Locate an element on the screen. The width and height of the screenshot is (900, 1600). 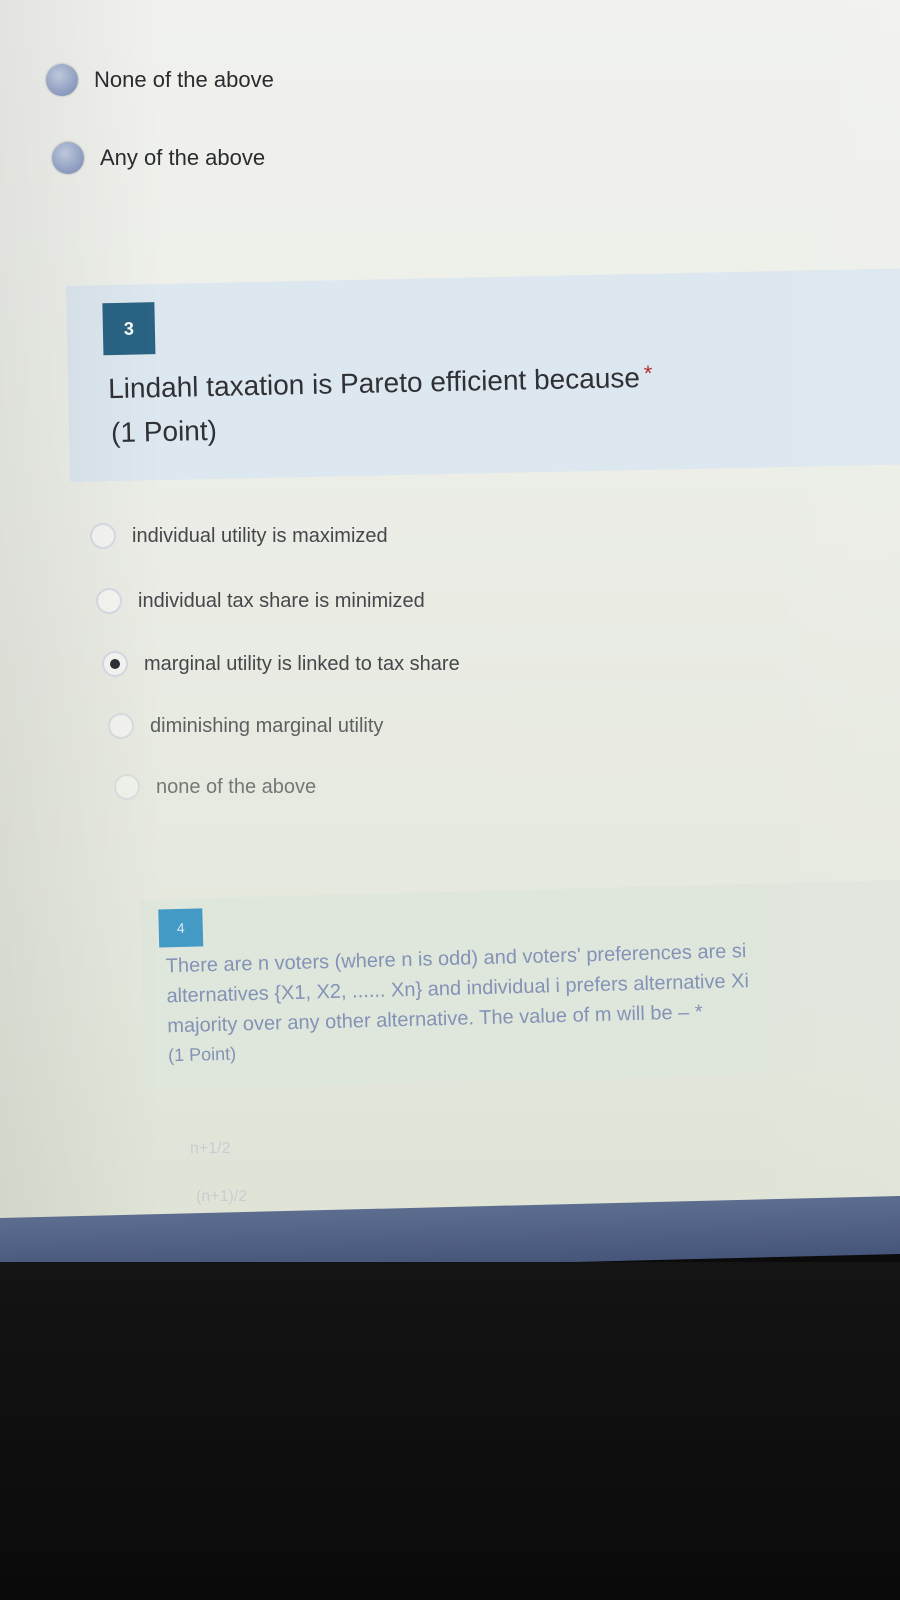
option-none-of-the-above-q3: none of the above is located at coordinates (215, 787).